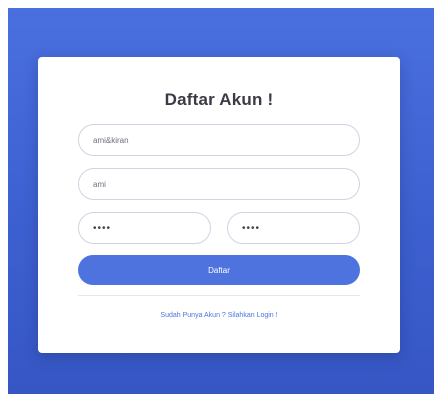 This screenshot has height=394, width=434. Describe the element at coordinates (219, 270) in the screenshot. I see `register-button: Daftar` at that location.